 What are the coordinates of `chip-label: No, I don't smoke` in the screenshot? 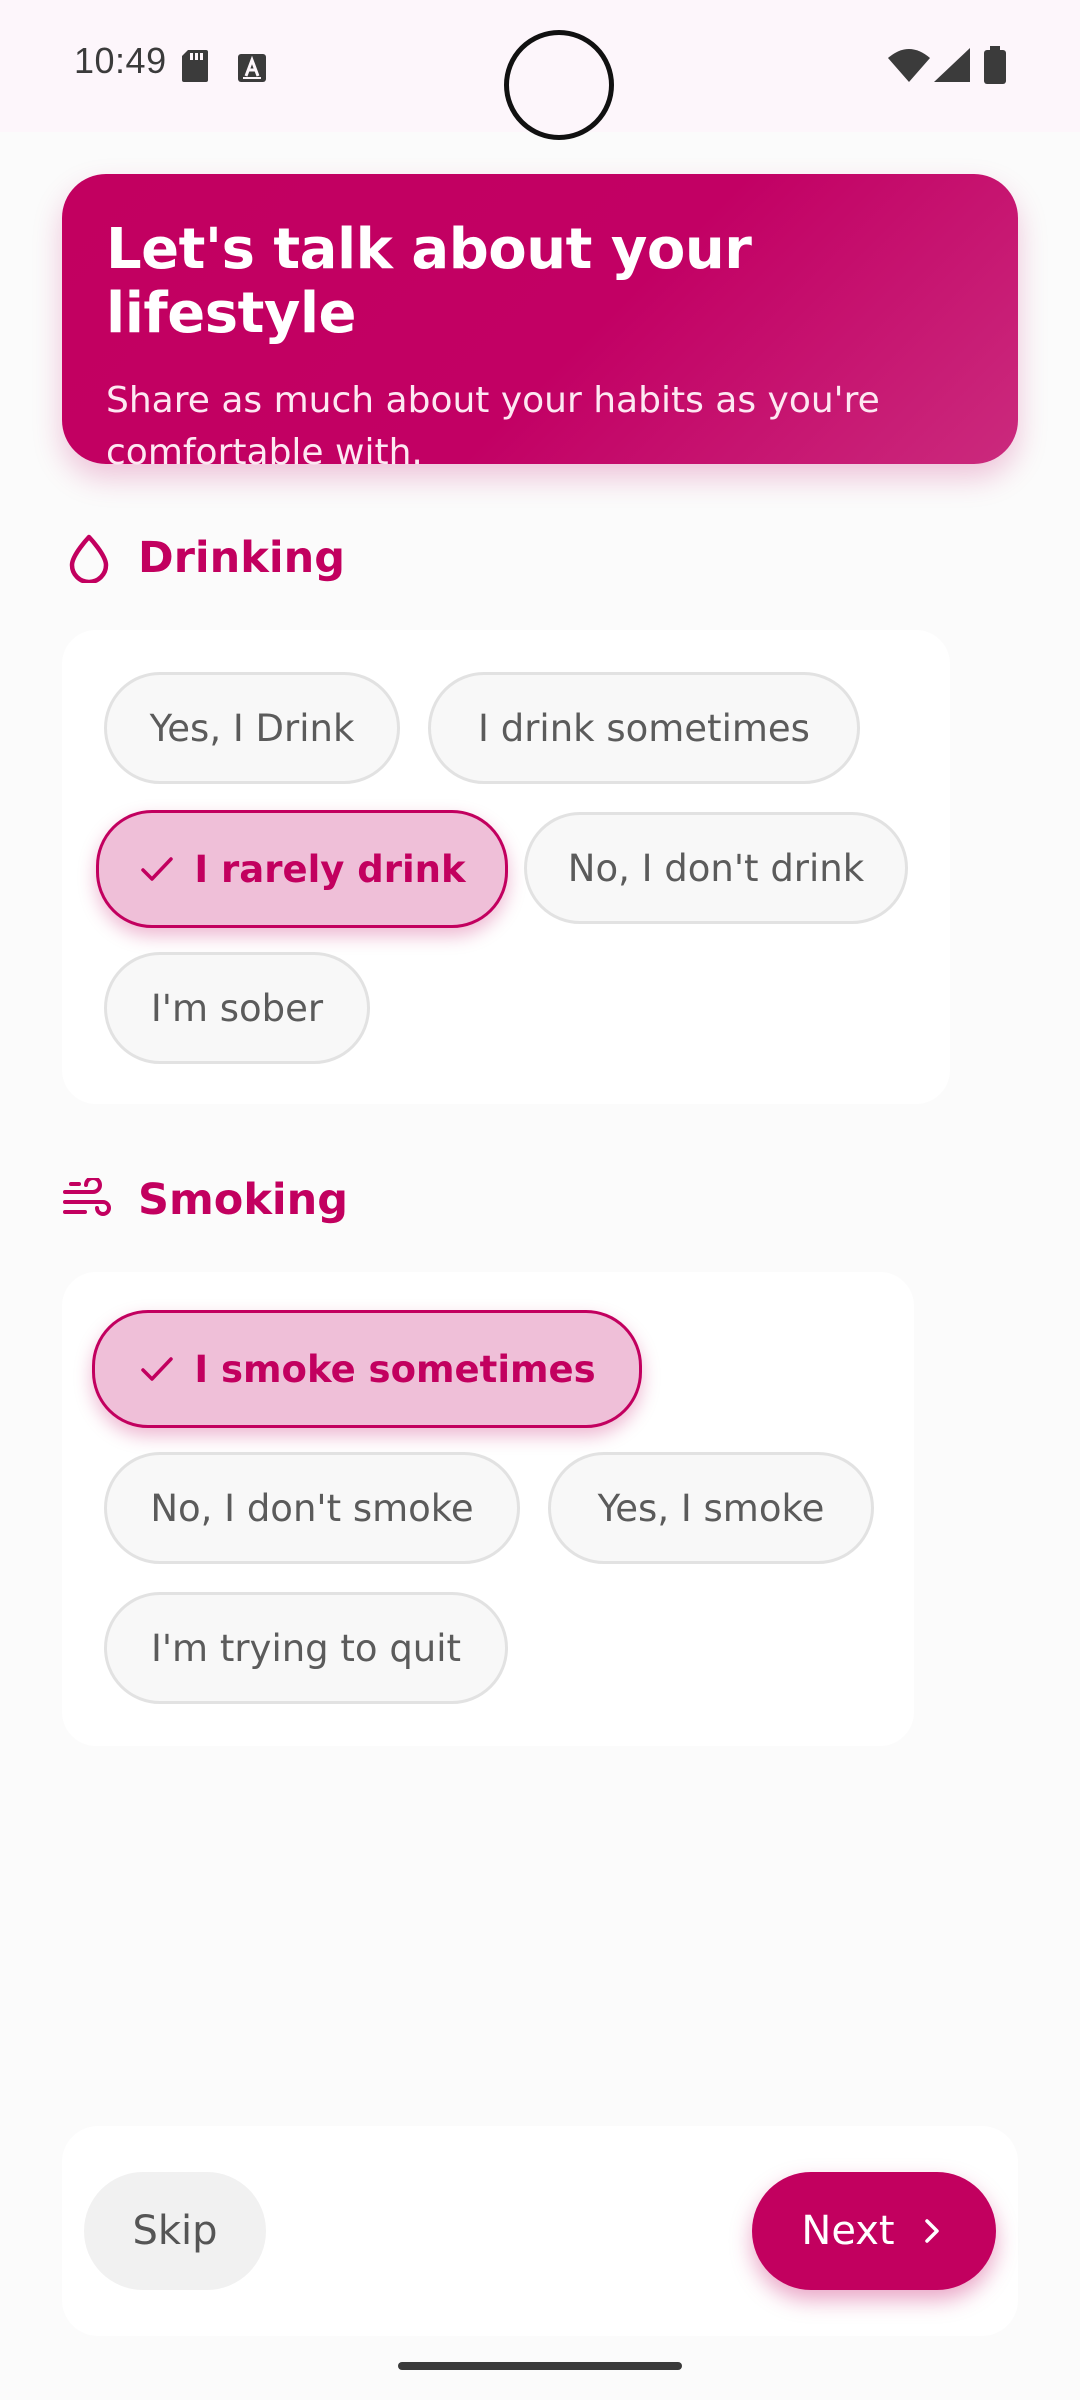 It's located at (312, 1508).